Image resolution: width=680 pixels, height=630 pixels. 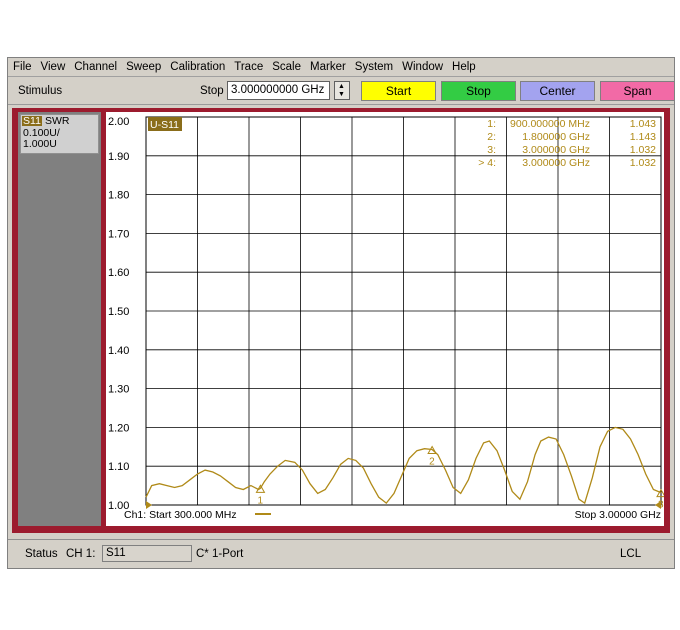 What do you see at coordinates (637, 91) in the screenshot?
I see `span-button: Span` at bounding box center [637, 91].